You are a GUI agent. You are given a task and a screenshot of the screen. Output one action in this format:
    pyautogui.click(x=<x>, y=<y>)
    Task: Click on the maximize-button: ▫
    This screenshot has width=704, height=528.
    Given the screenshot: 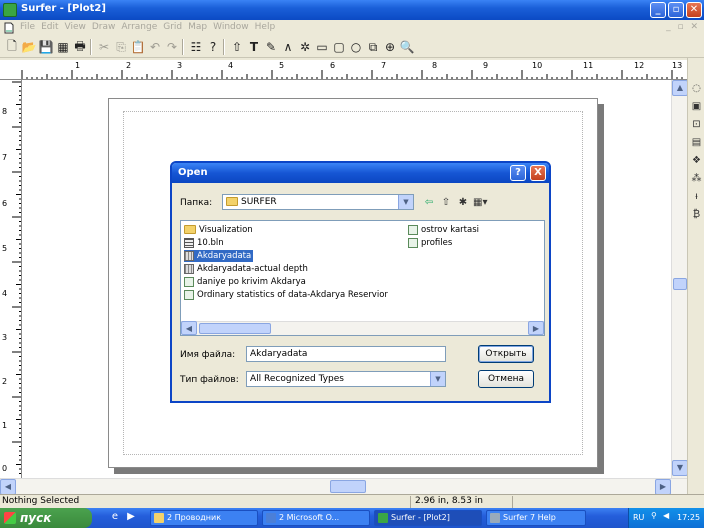 What is the action you would take?
    pyautogui.click(x=676, y=10)
    